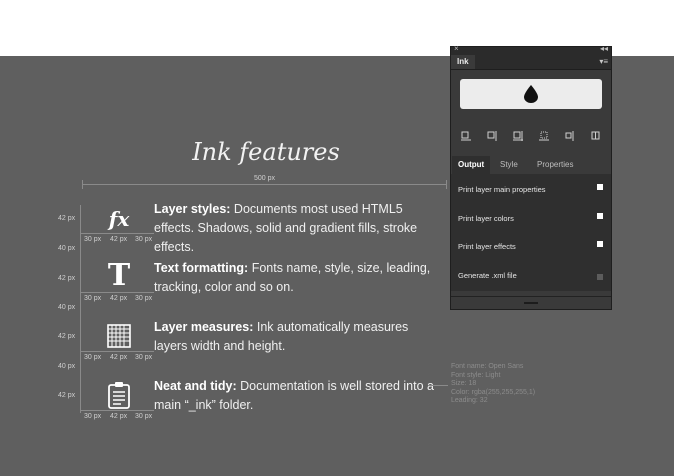  Describe the element at coordinates (264, 184) in the screenshot. I see `width-guide-line` at that location.